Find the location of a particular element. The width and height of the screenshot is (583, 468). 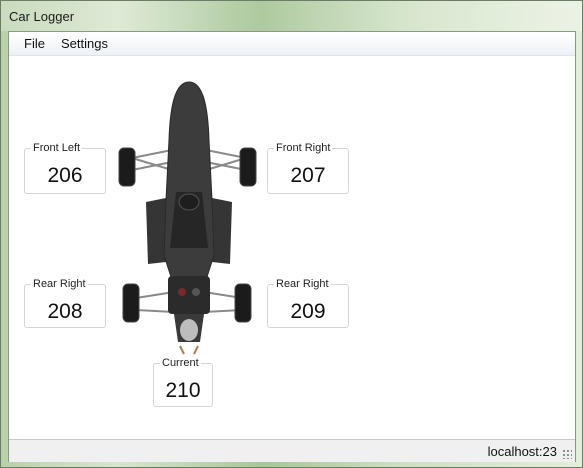

front-left-label: Front Left is located at coordinates (57, 148).